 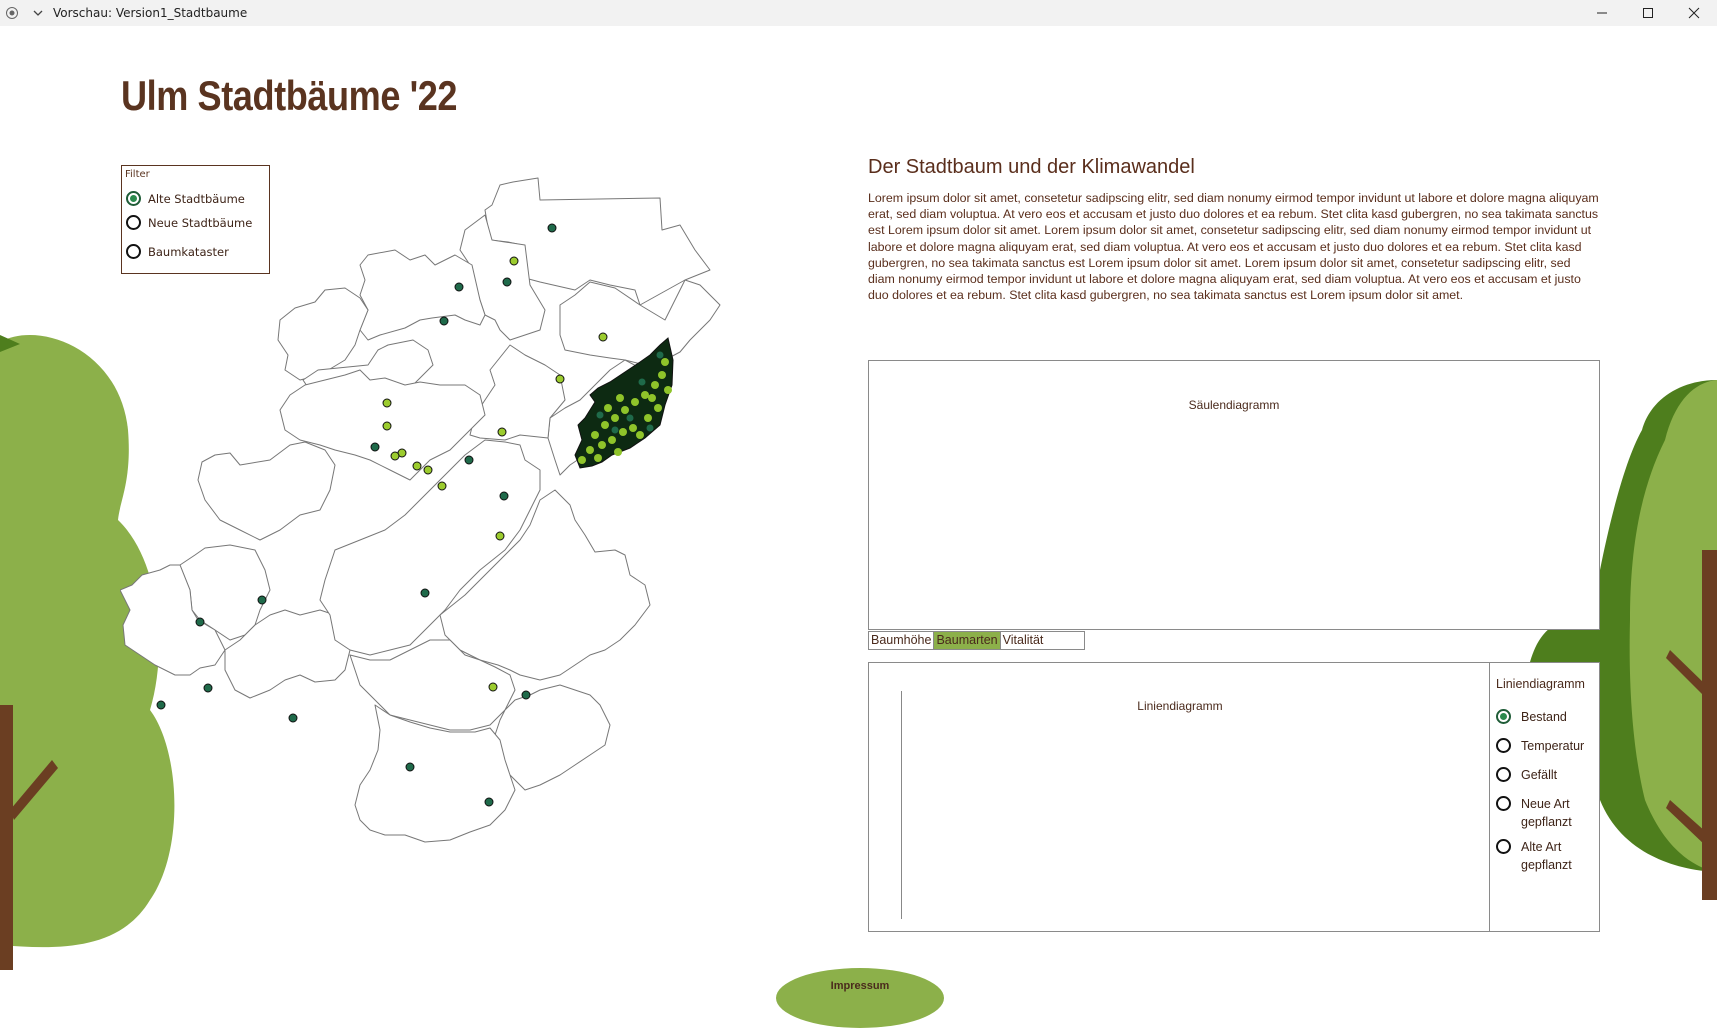 What do you see at coordinates (1180, 706) in the screenshot?
I see `line-chart-caption: Liniendiagramm` at bounding box center [1180, 706].